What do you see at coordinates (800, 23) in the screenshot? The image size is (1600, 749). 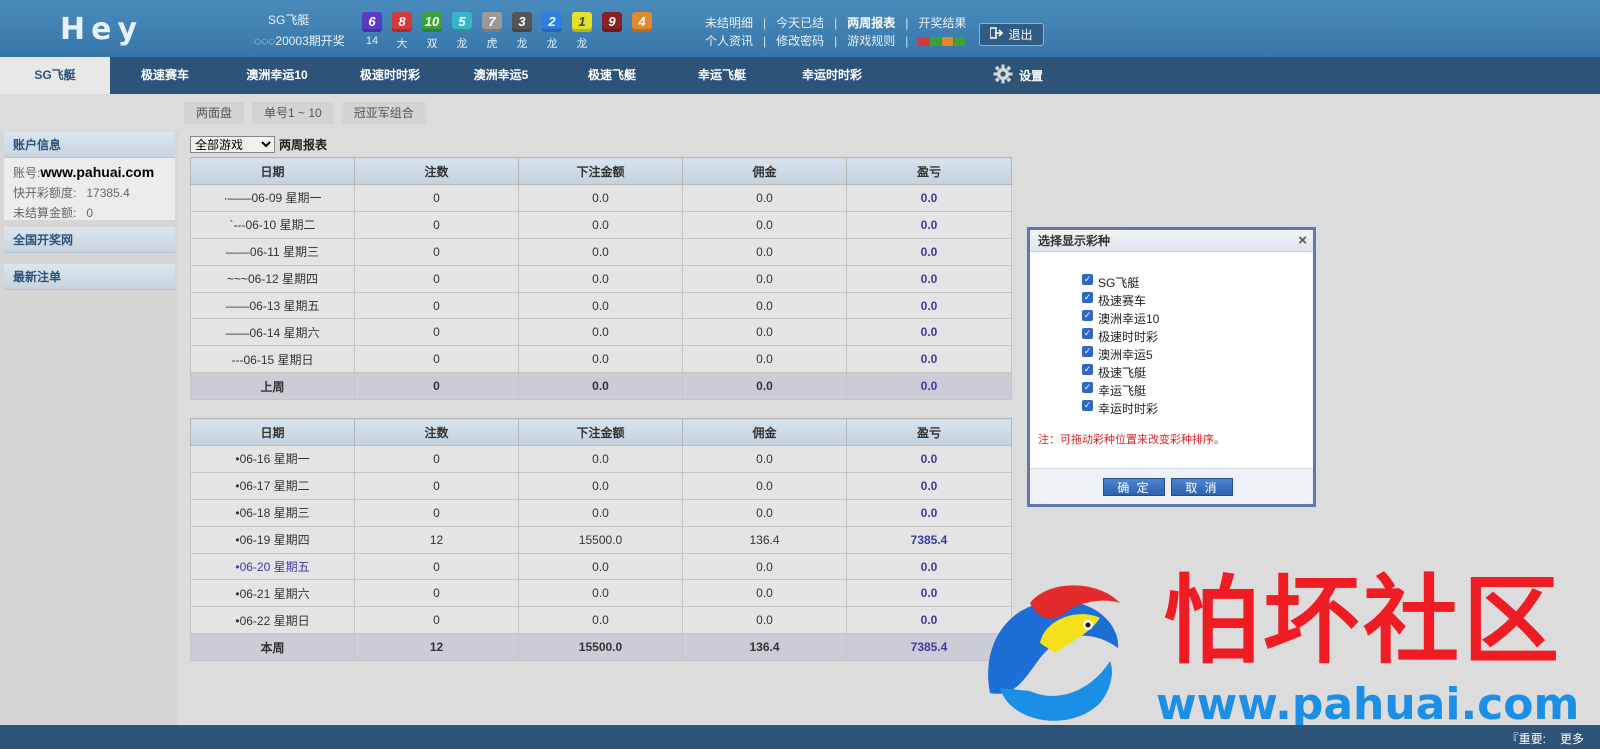 I see `top-link: 今天已结` at bounding box center [800, 23].